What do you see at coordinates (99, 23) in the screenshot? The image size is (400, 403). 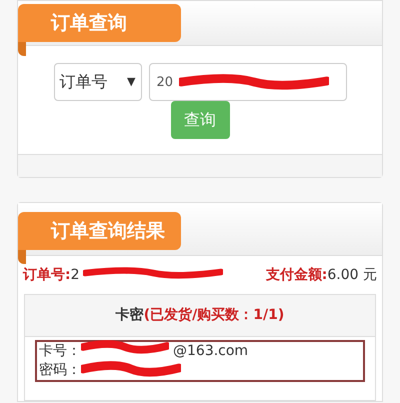 I see `panel-title: 订单查询` at bounding box center [99, 23].